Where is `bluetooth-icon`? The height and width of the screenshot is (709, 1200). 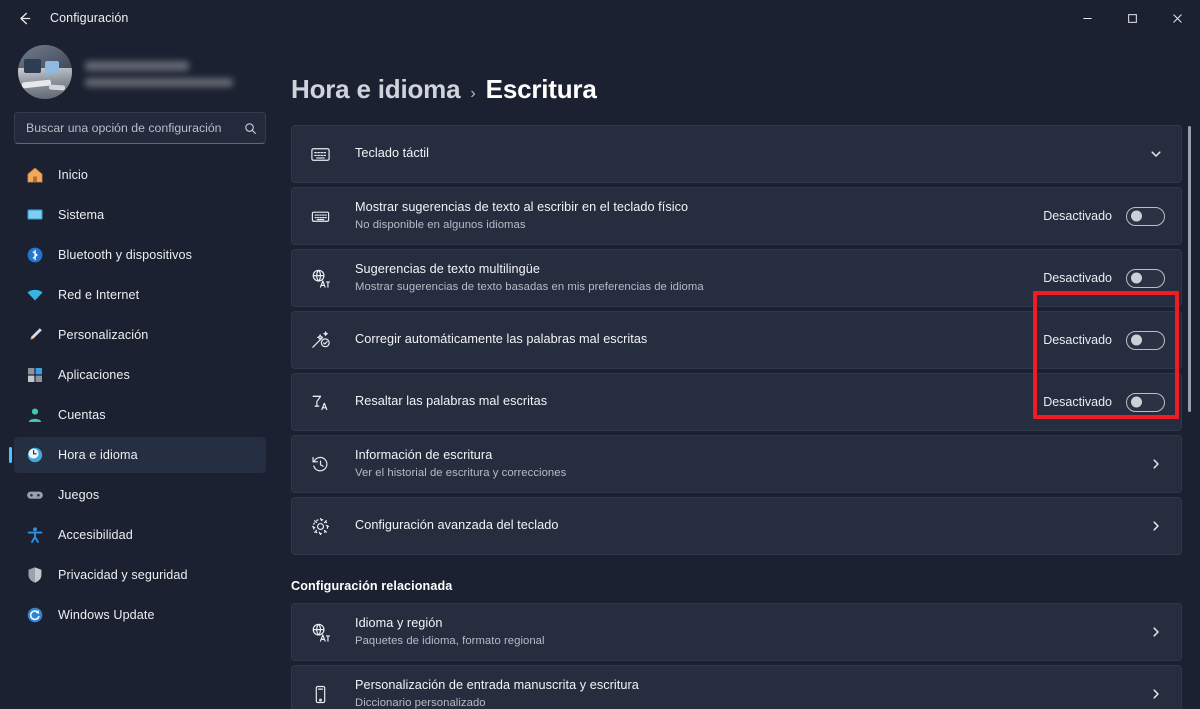
bluetooth-icon is located at coordinates (35, 255).